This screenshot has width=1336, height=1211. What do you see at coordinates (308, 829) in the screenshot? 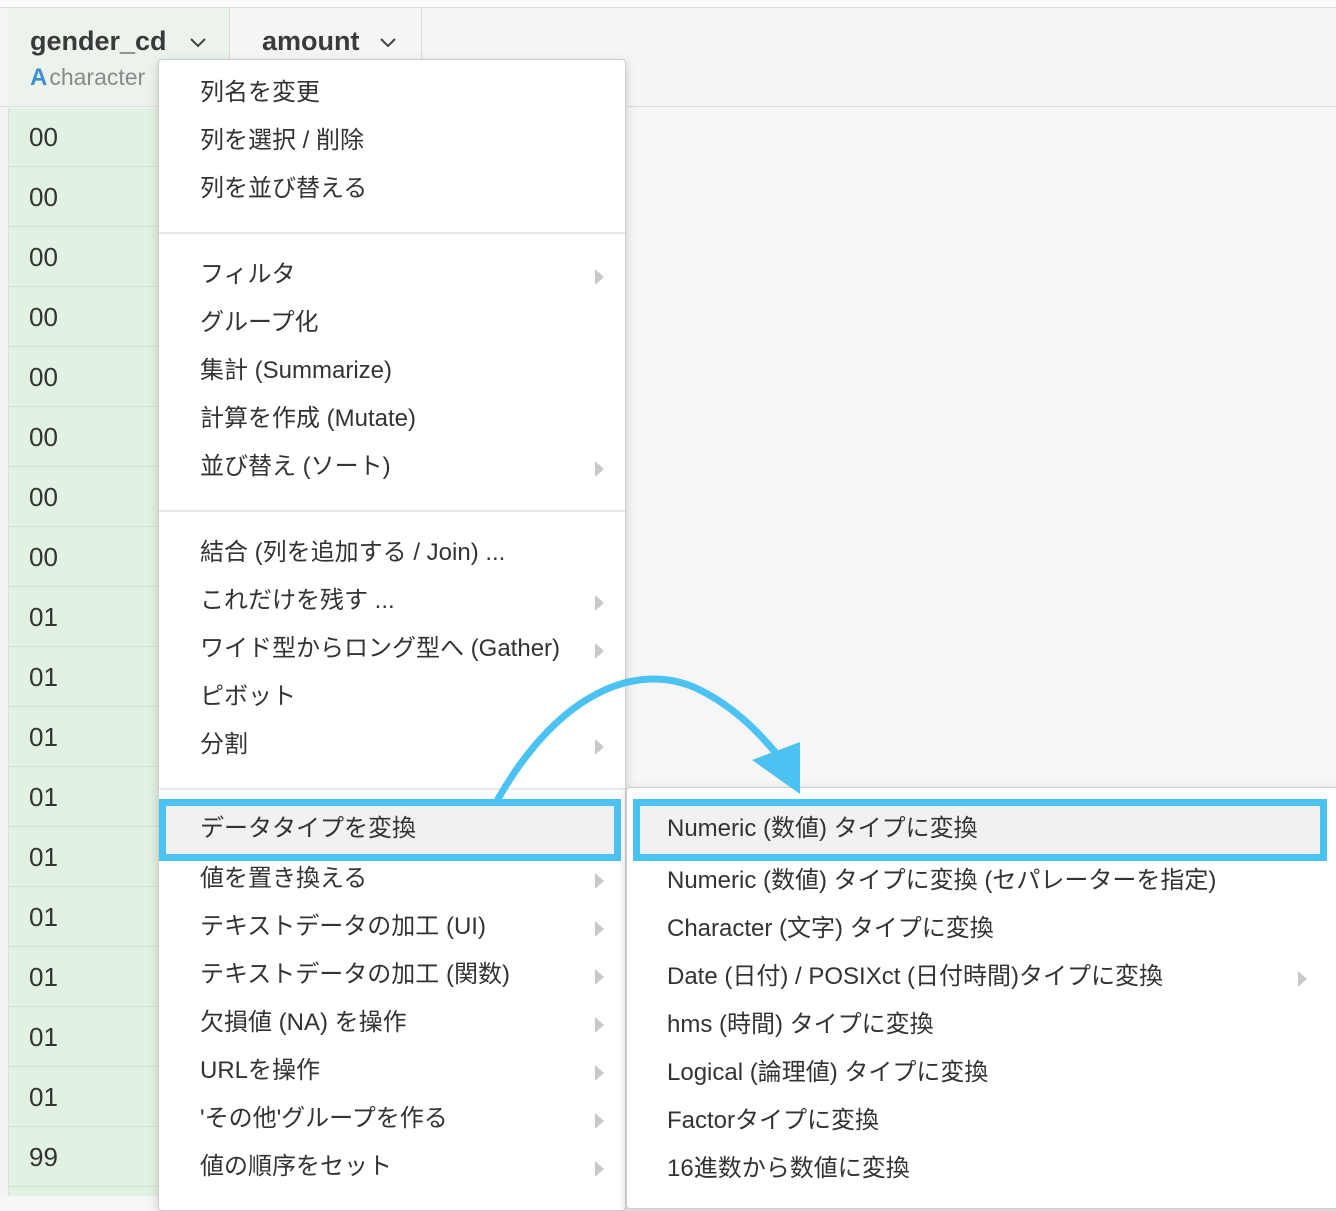
I see `menu-item-convert-type: データタイプを変換` at bounding box center [308, 829].